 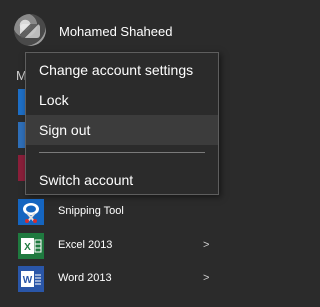 I want to click on app-item-word-2013: W Word 2013 >, so click(x=128, y=279).